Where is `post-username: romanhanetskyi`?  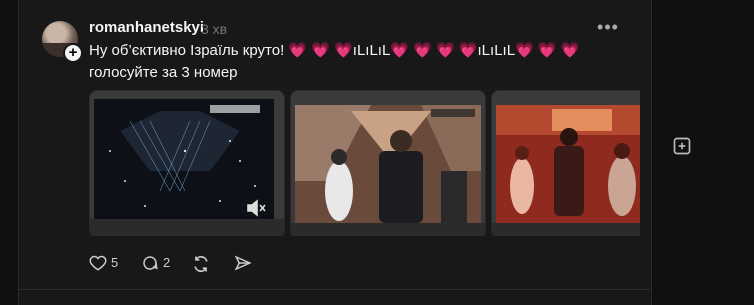 post-username: romanhanetskyi is located at coordinates (146, 27).